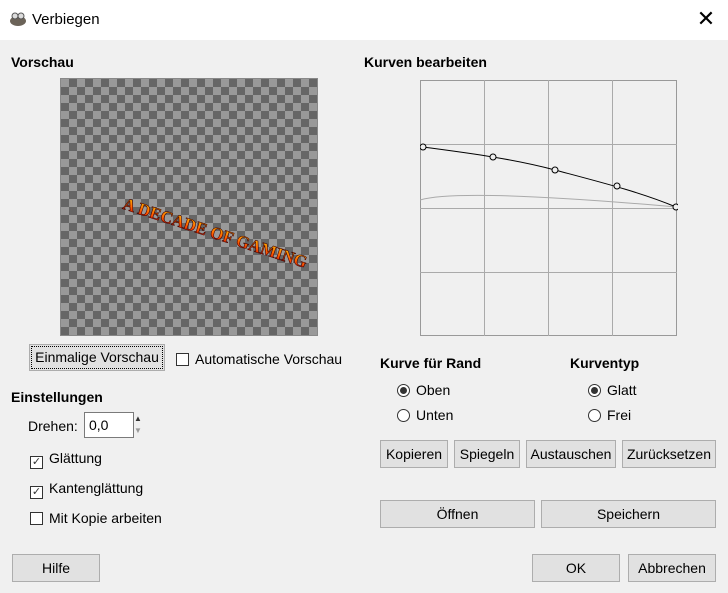 The height and width of the screenshot is (593, 728). I want to click on antialias-label: Kantenglättung, so click(96, 488).